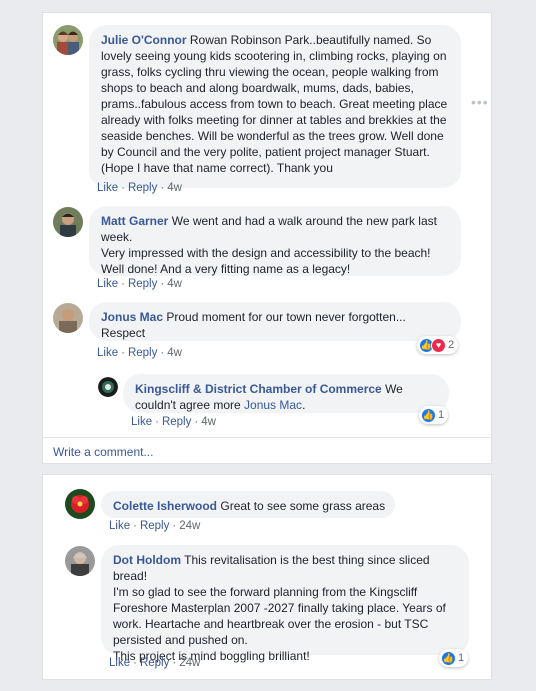  What do you see at coordinates (80, 561) in the screenshot?
I see `avatar-dot-holdom` at bounding box center [80, 561].